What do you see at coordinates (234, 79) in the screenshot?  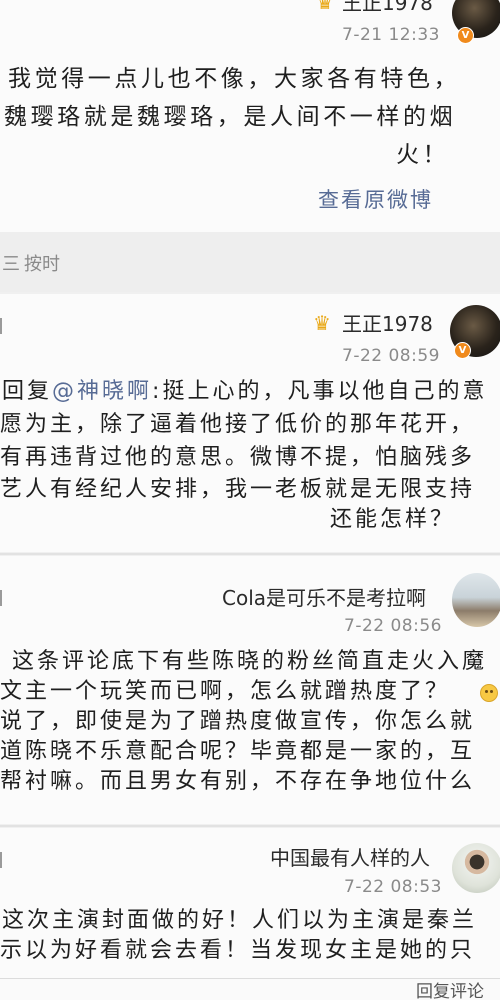 I see `comment-text-line: 我觉得一点儿也不像，大家各有特色，` at bounding box center [234, 79].